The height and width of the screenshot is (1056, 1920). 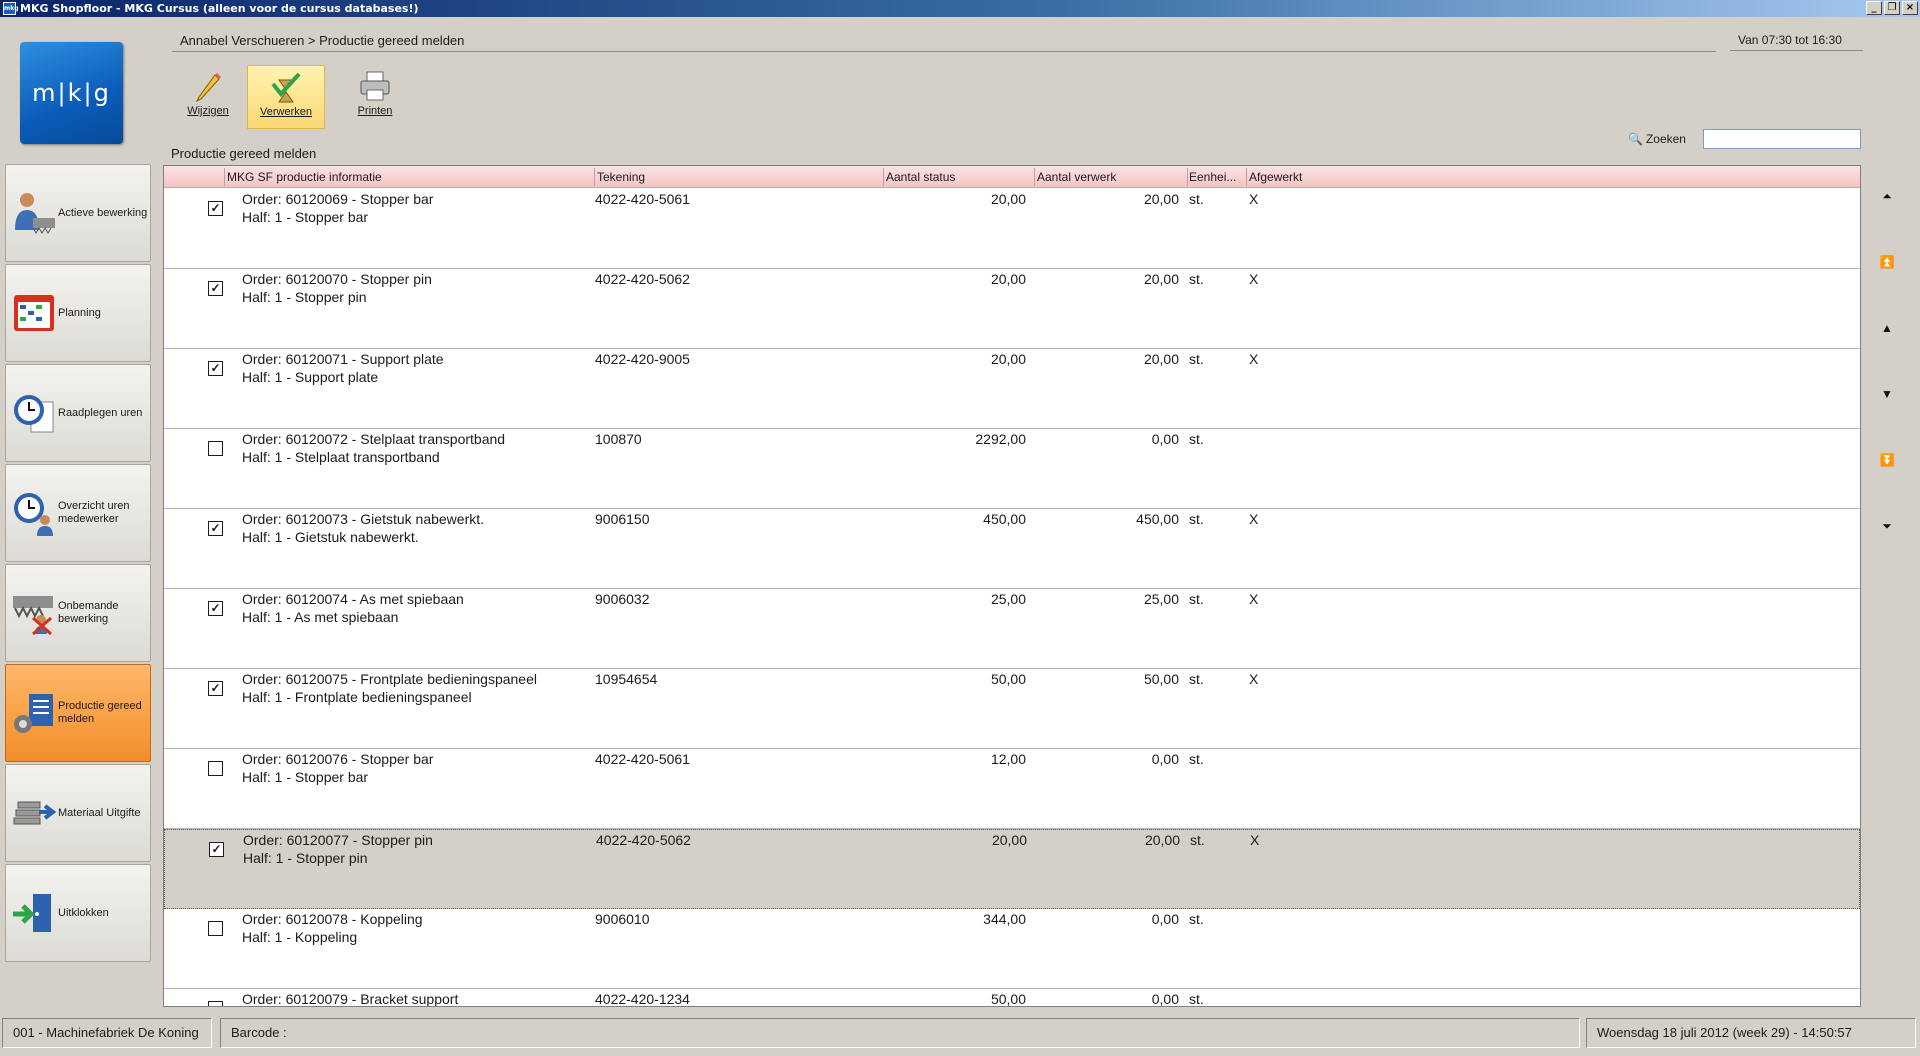 I want to click on down-icon: ▼, so click(x=1887, y=394).